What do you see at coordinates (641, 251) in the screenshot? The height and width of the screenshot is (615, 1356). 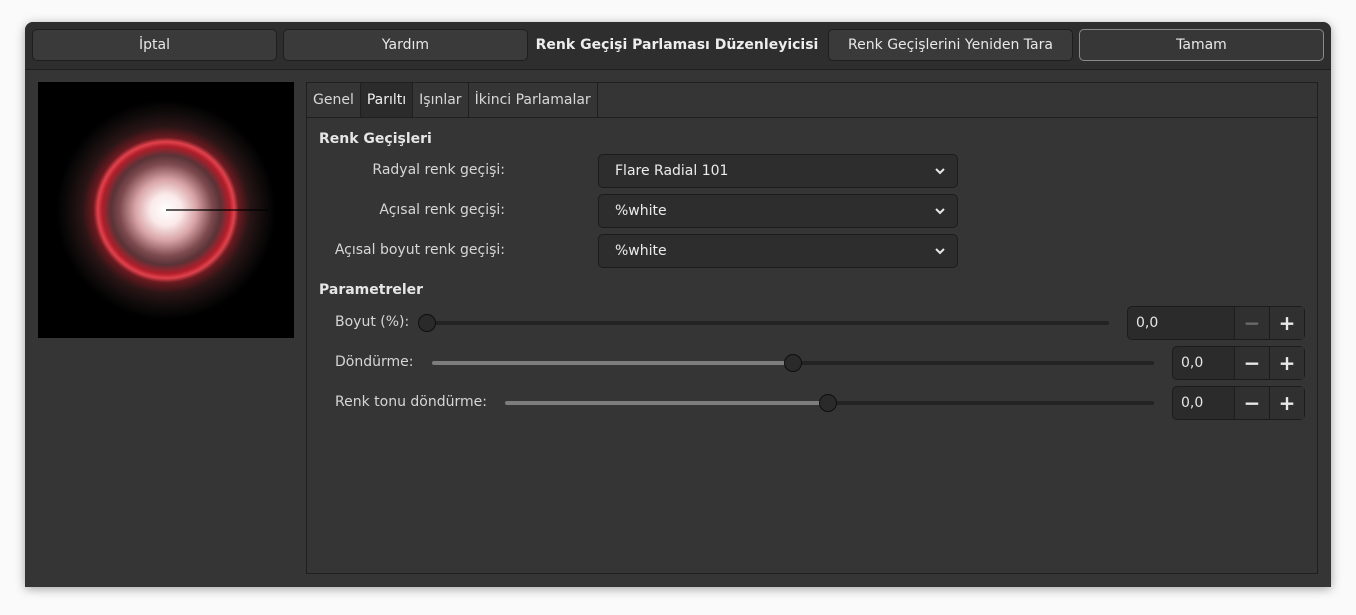 I see `angular-size-gradient-value: %white` at bounding box center [641, 251].